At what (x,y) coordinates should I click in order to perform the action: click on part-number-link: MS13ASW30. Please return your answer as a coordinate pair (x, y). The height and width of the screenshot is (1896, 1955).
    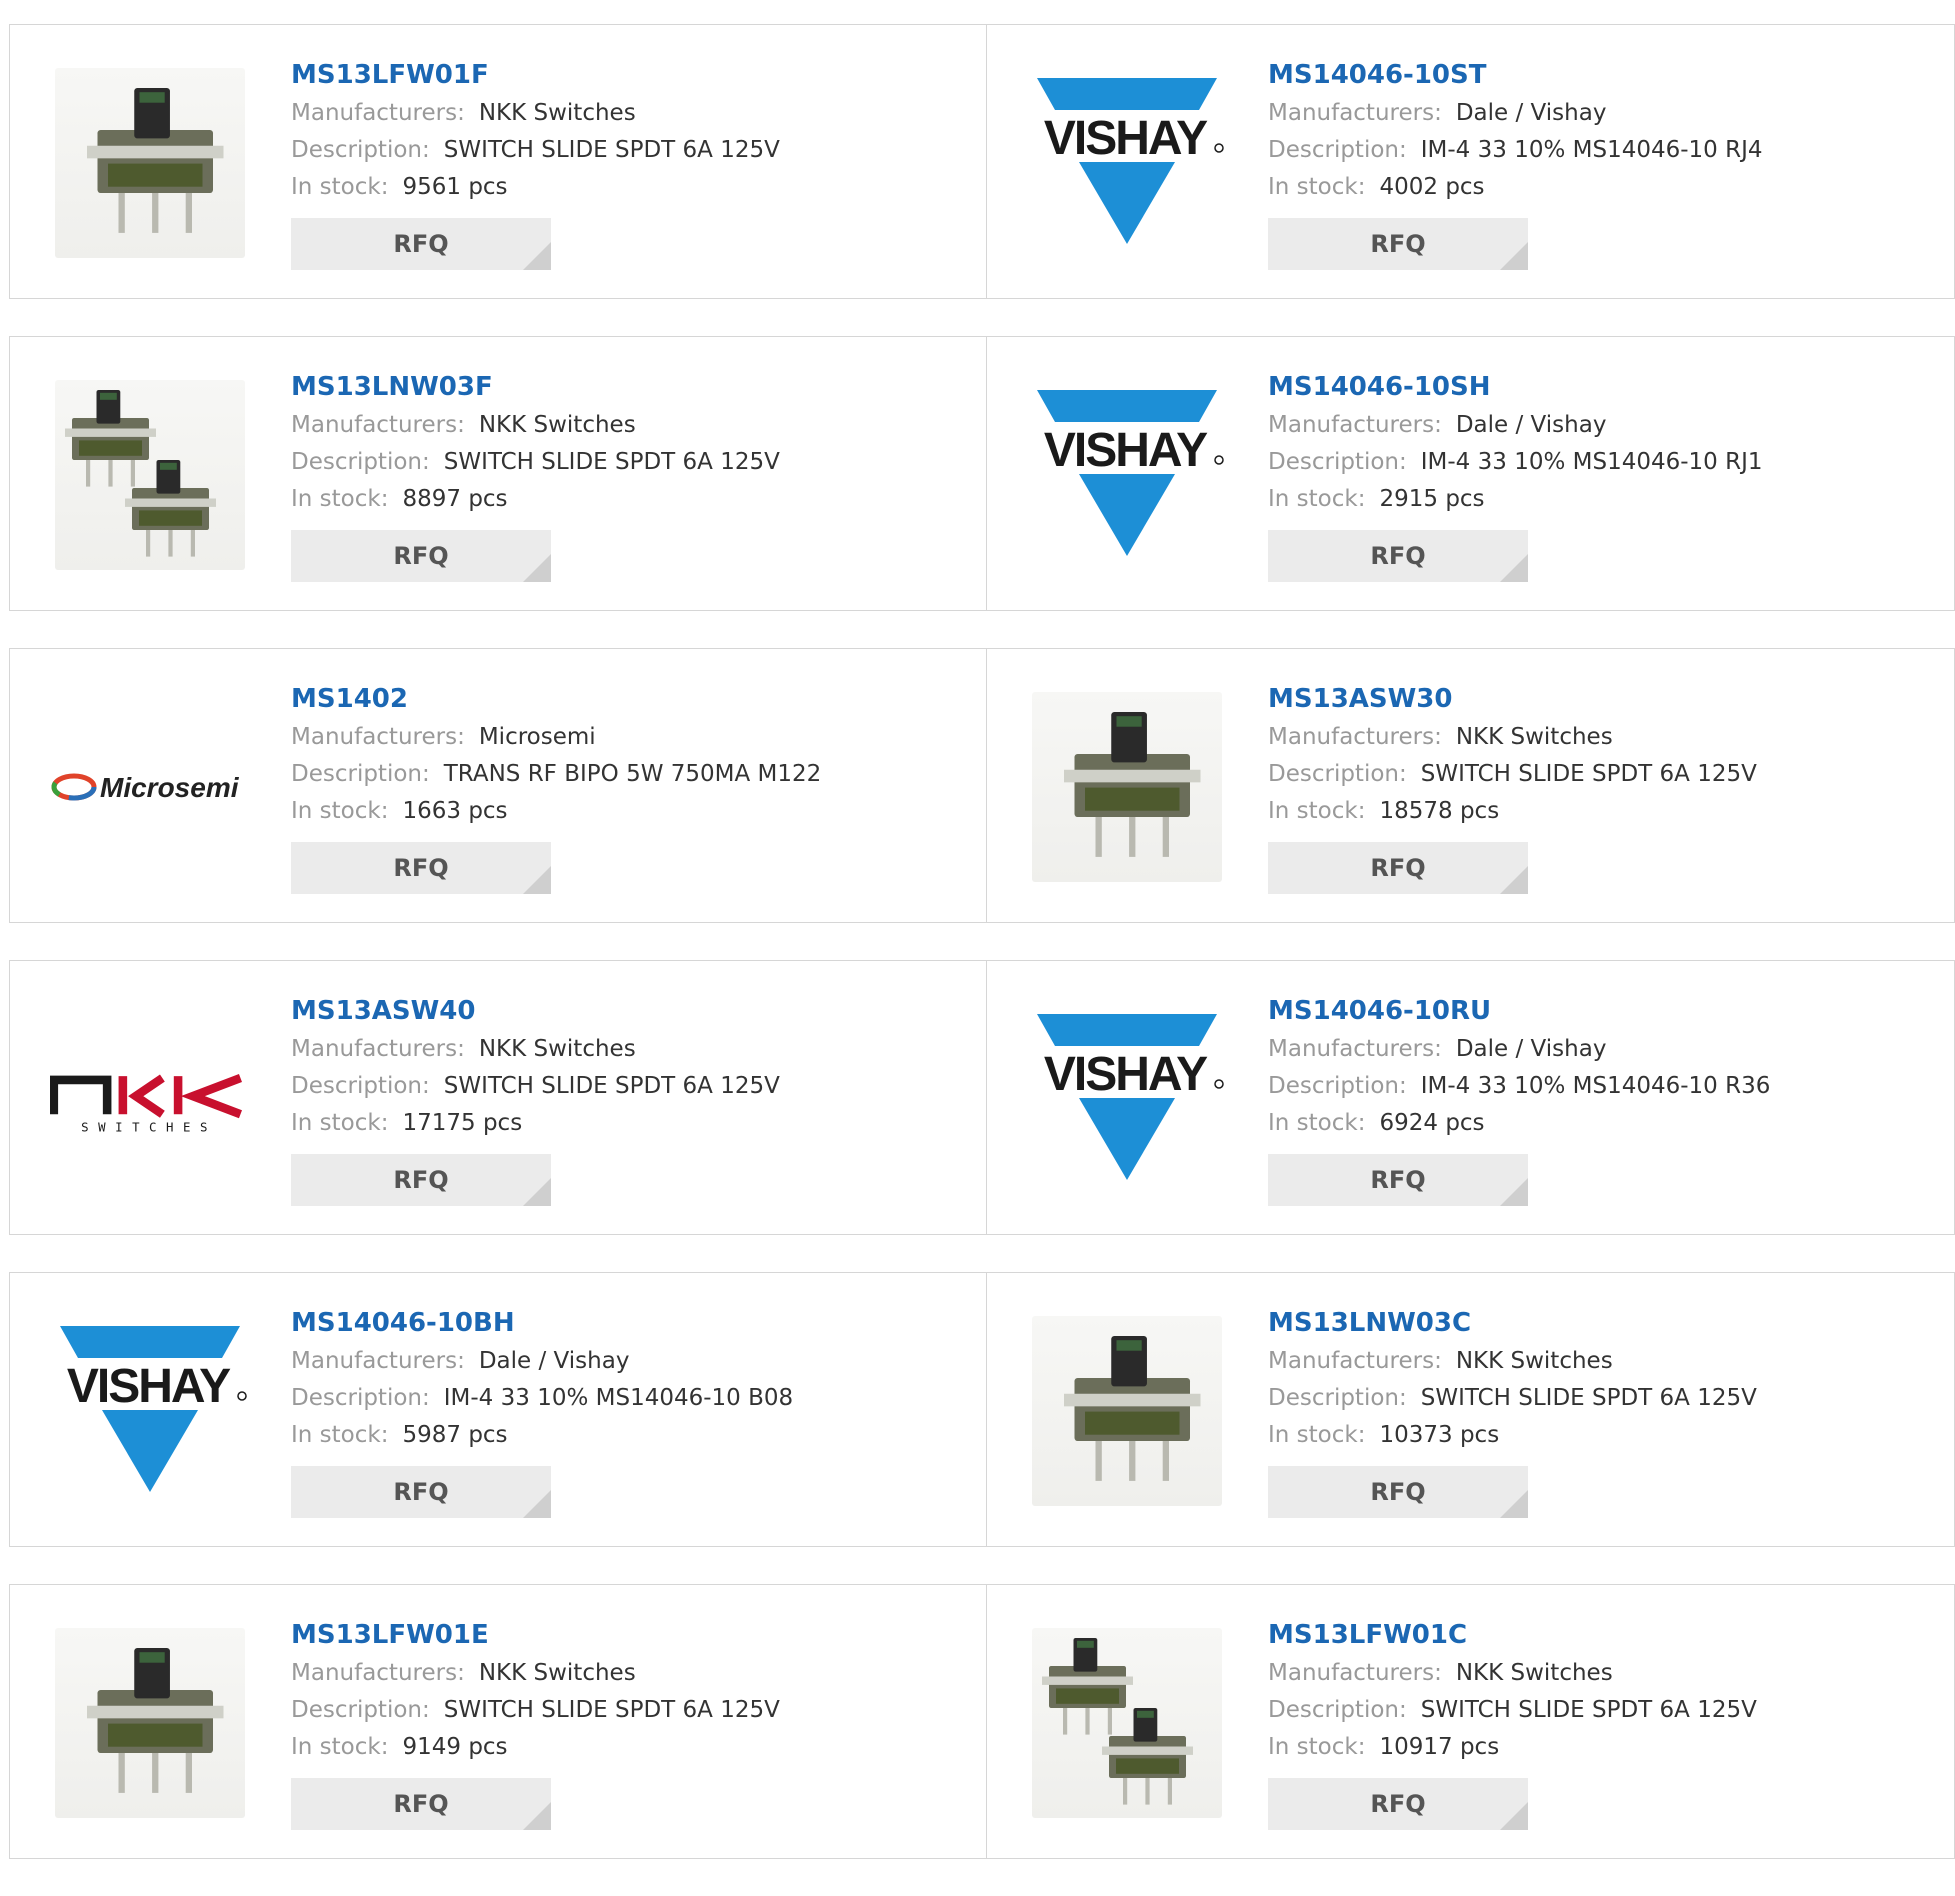
    Looking at the image, I should click on (1512, 699).